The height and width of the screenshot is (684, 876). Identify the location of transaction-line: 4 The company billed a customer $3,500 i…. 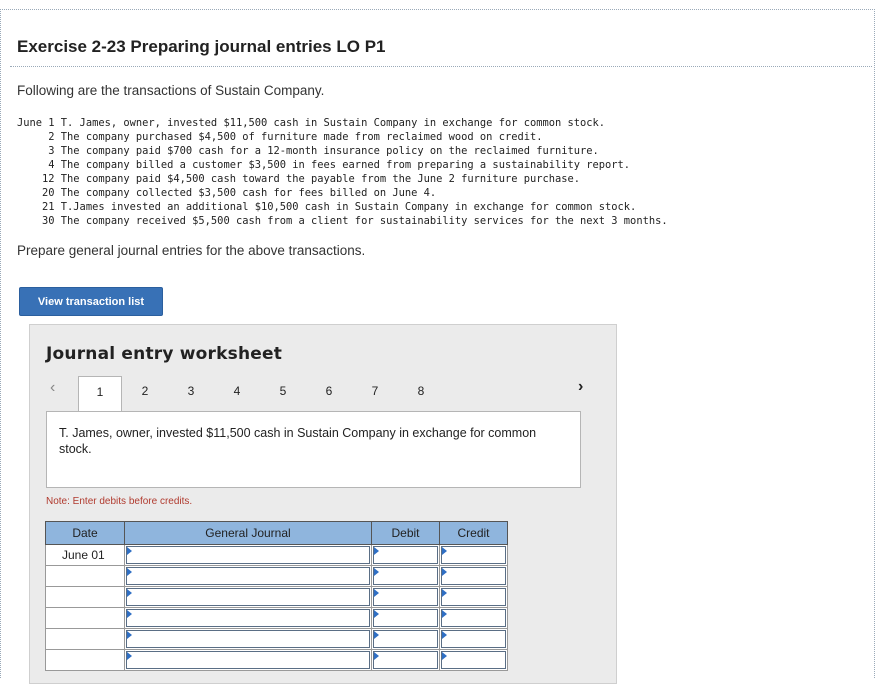
(324, 165).